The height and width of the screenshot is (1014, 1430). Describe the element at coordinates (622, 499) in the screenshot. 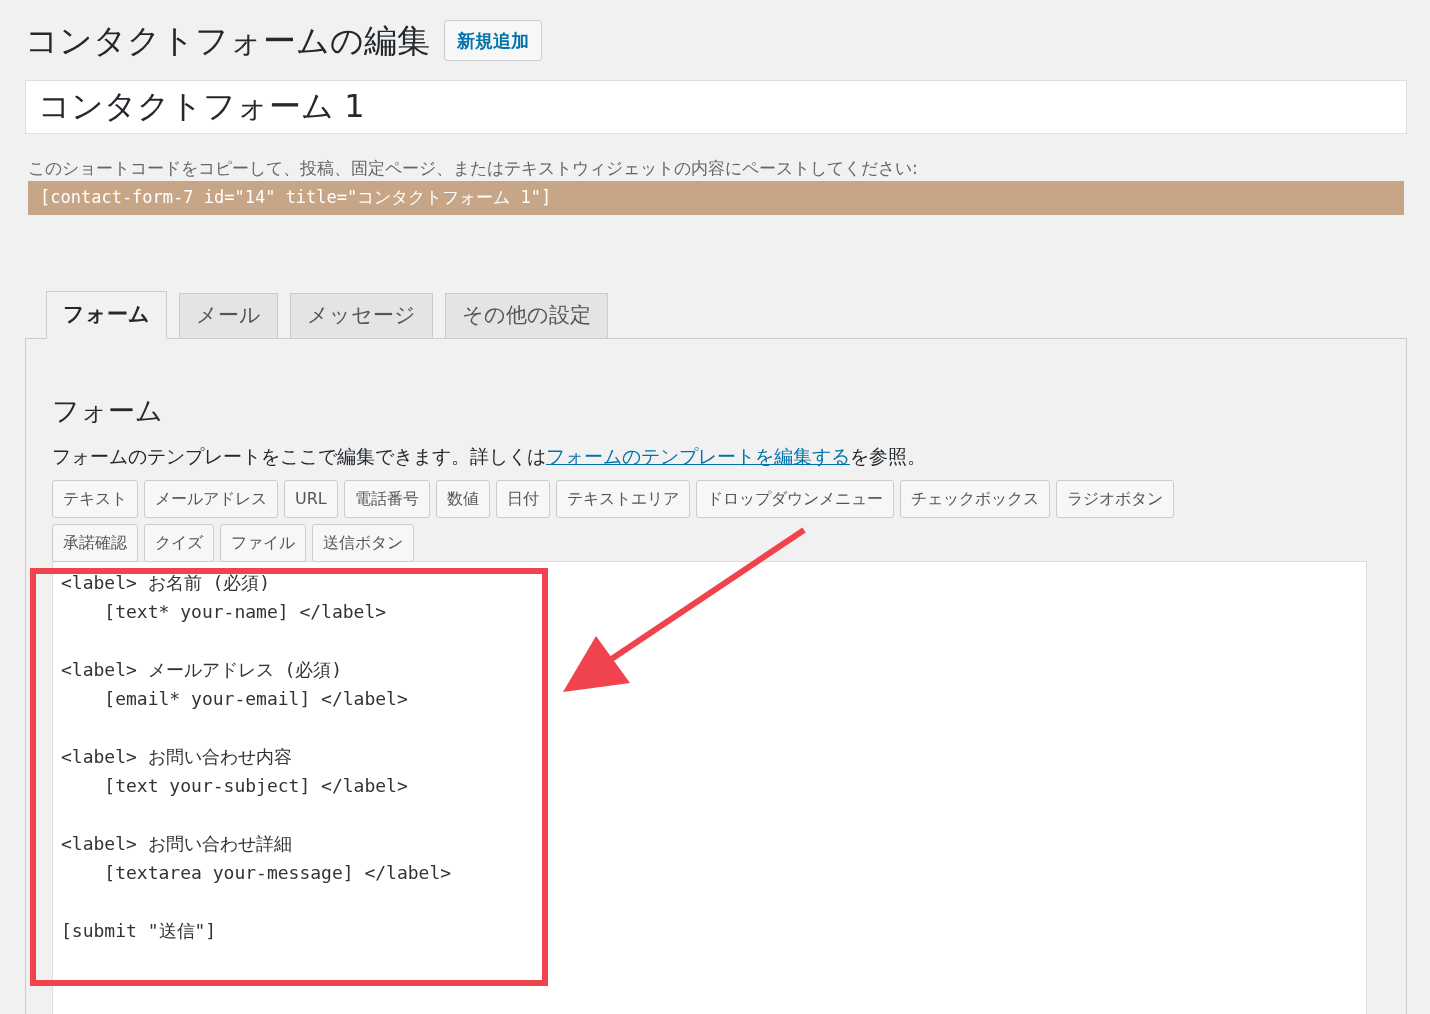

I see `tag-generator-button: テキストエリア` at that location.